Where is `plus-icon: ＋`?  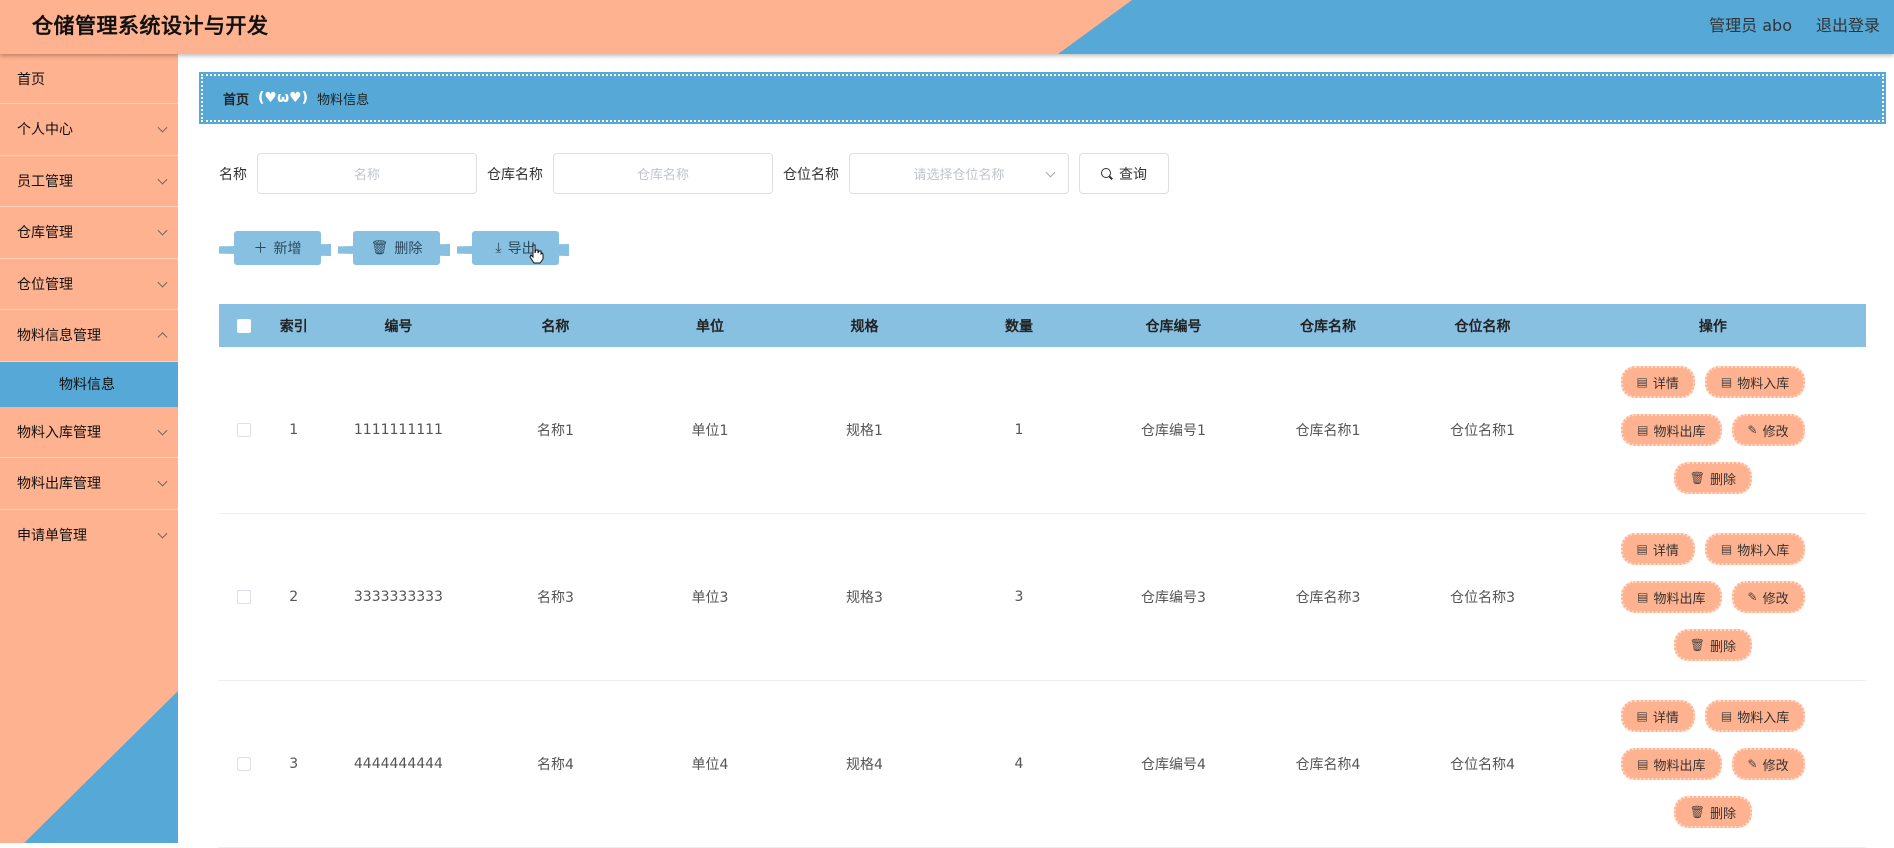 plus-icon: ＋ is located at coordinates (260, 249).